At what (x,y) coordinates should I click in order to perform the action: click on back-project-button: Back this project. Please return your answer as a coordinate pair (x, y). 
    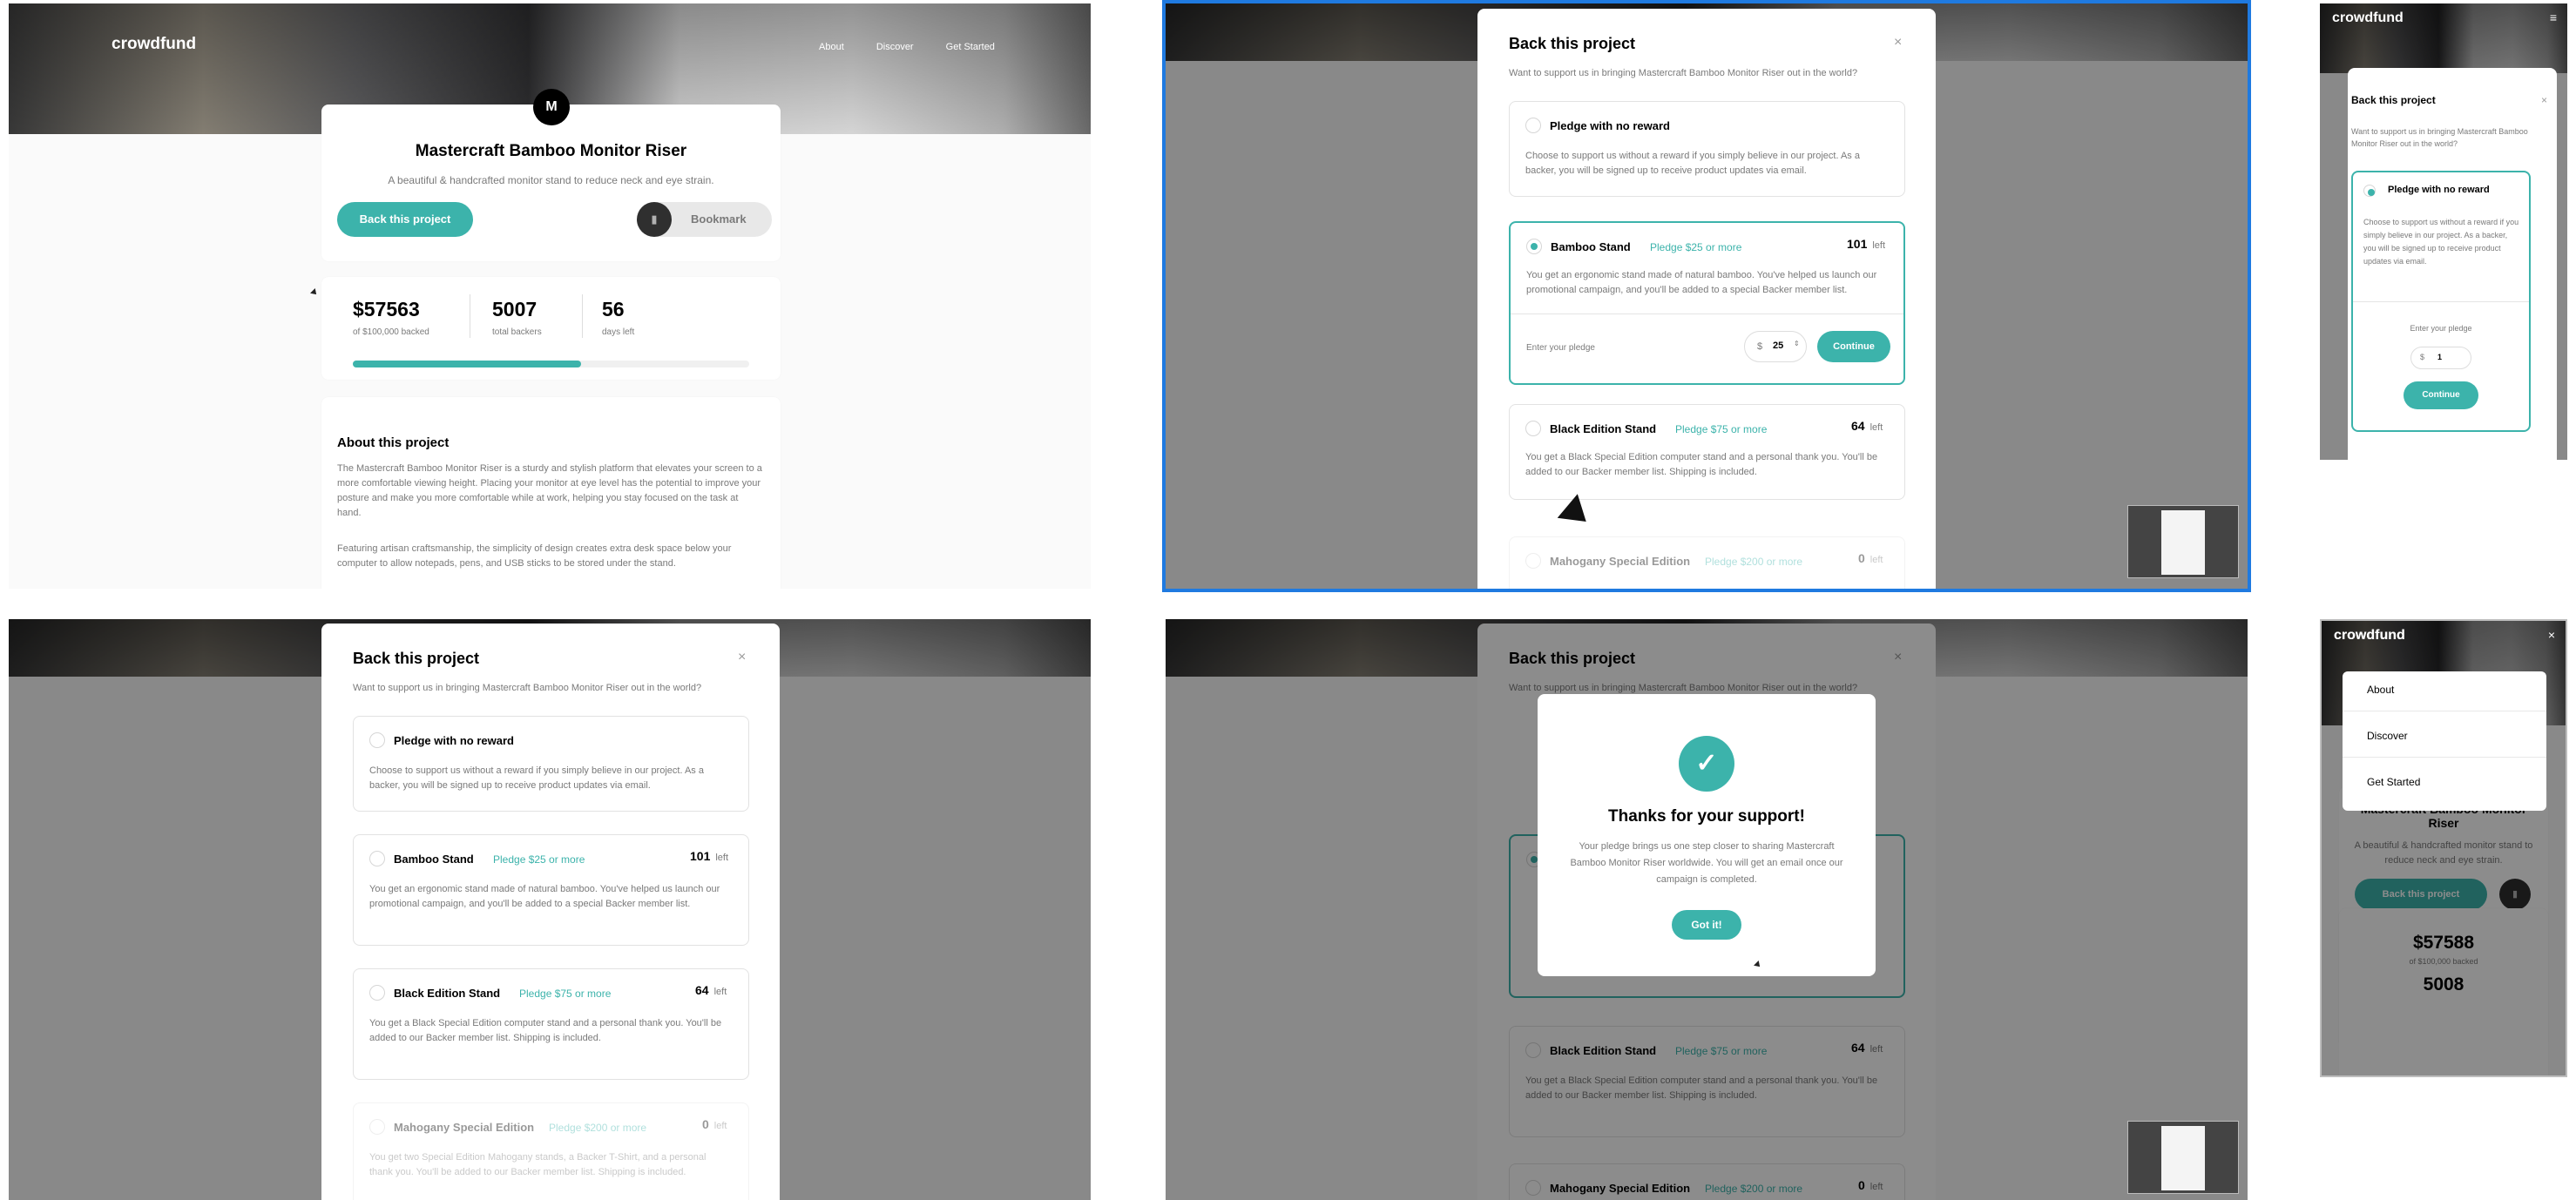
    Looking at the image, I should click on (405, 220).